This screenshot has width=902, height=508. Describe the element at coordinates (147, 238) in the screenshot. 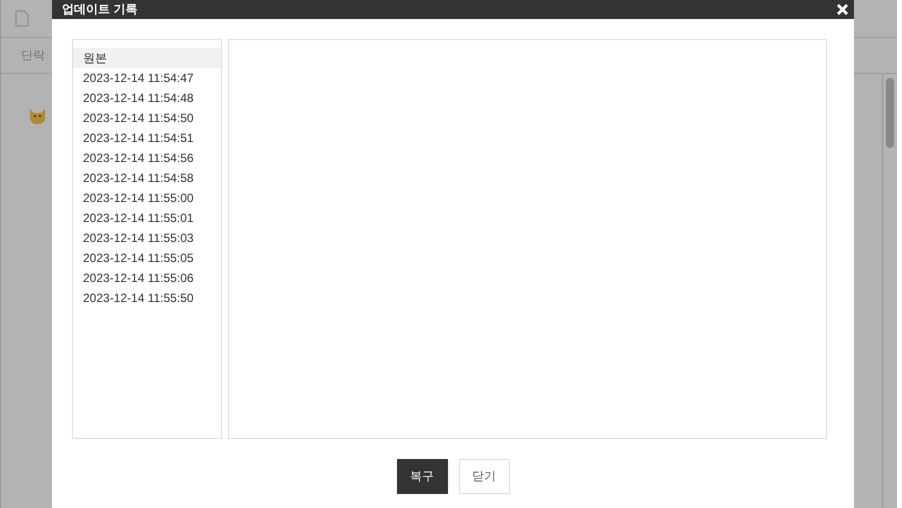

I see `version-item: 2023-12-14 11:55:03` at that location.